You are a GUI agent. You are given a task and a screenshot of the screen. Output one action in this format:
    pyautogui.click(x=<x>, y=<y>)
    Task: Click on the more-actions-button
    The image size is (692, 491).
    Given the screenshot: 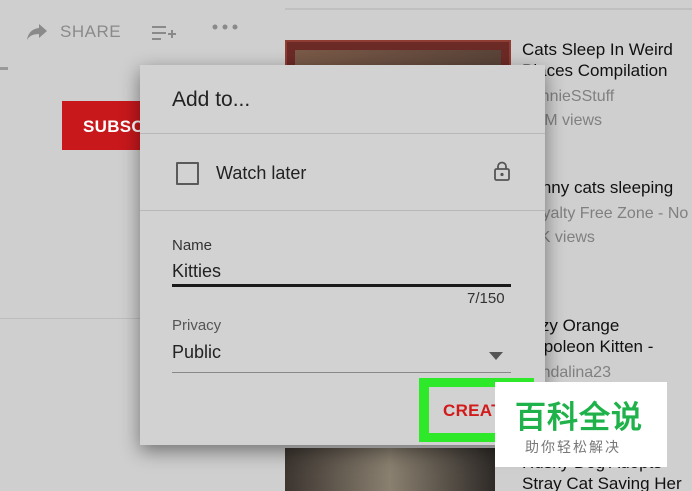 What is the action you would take?
    pyautogui.click(x=225, y=27)
    